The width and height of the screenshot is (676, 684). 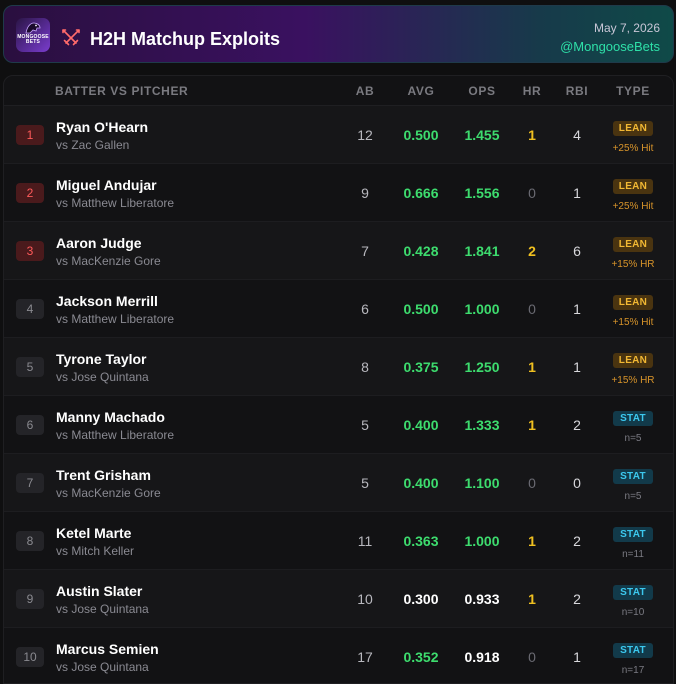 What do you see at coordinates (482, 367) in the screenshot?
I see `ops-value: 1.250` at bounding box center [482, 367].